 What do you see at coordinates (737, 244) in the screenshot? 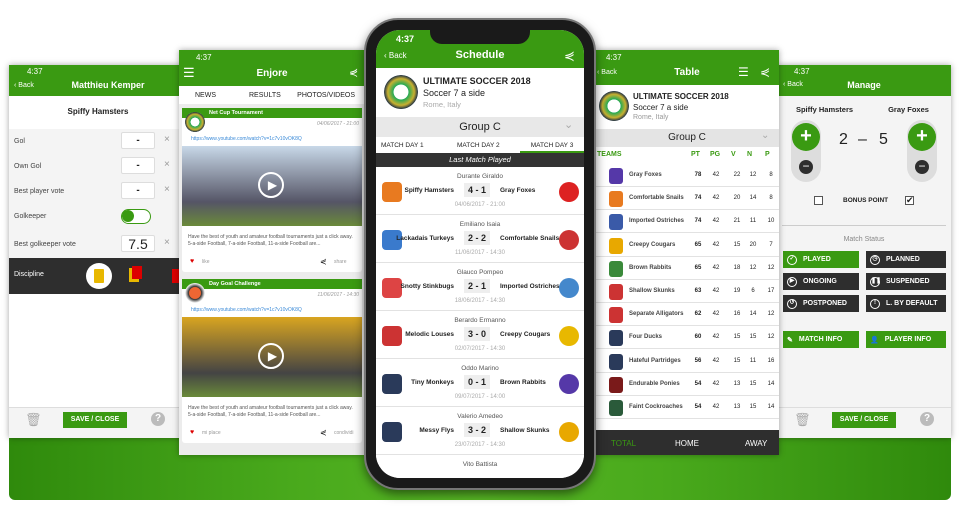
I see `stat-v: 15` at bounding box center [737, 244].